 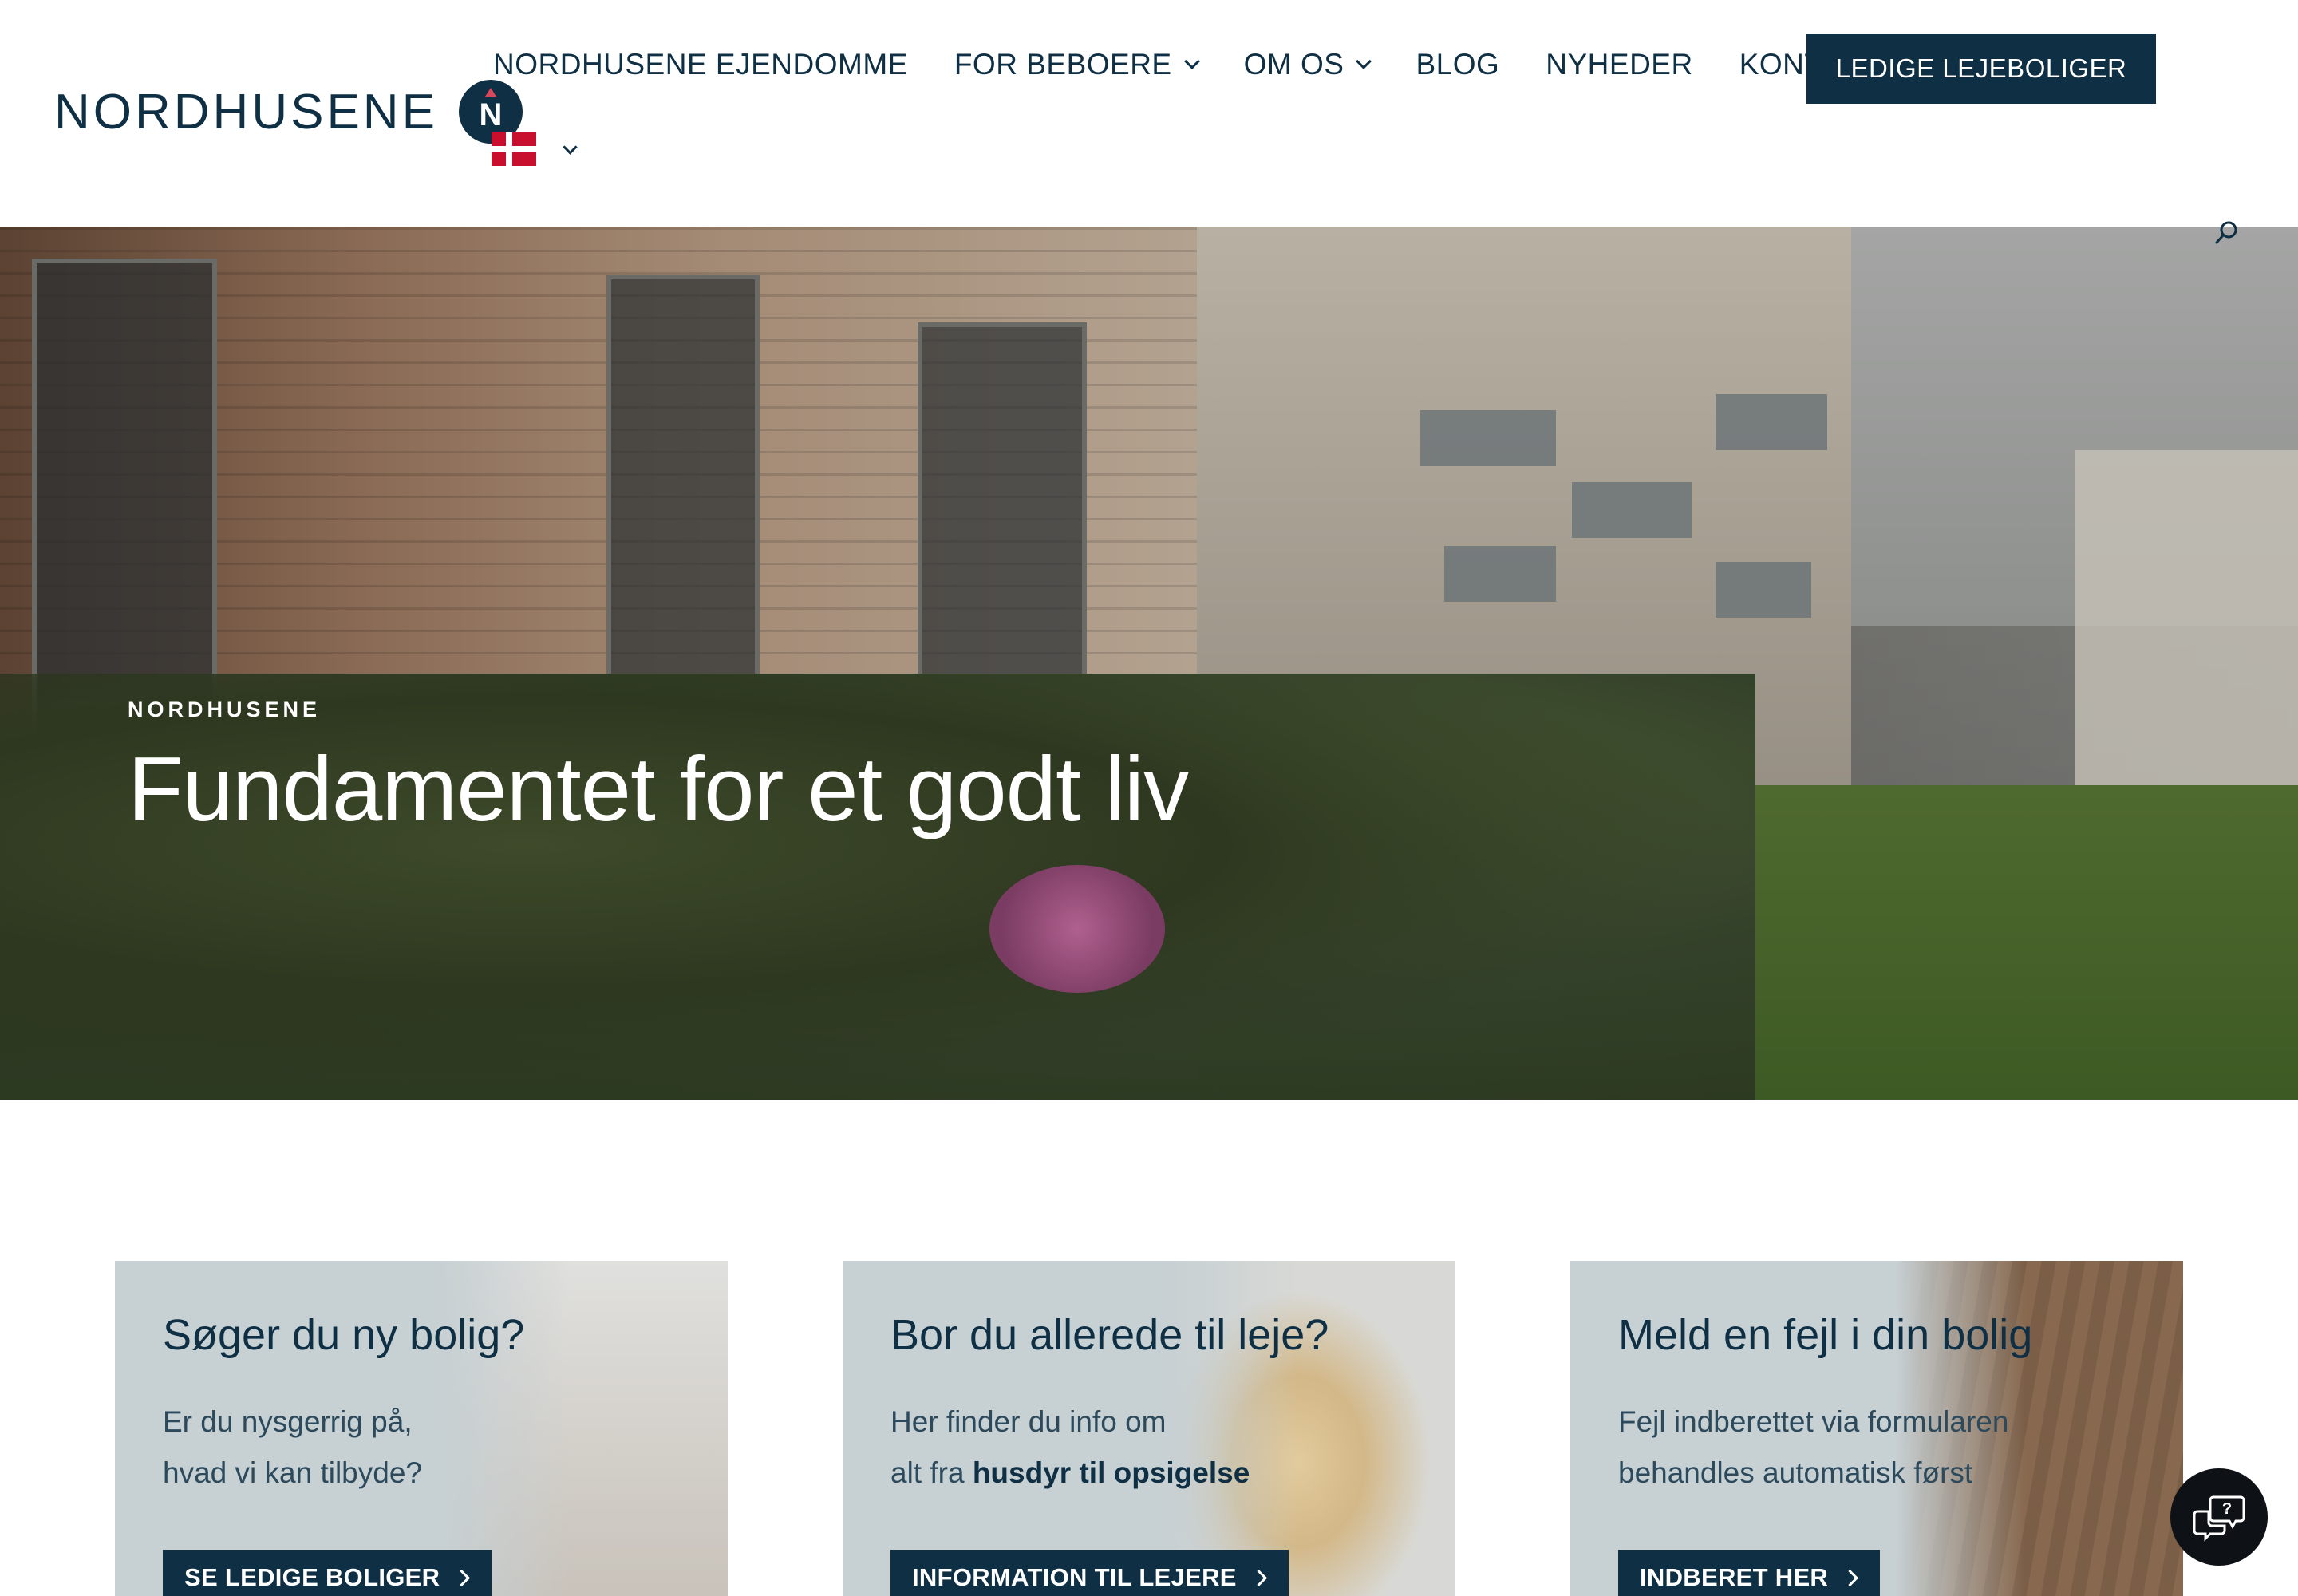 I want to click on hero-title: Fundamentet for et godt liv, so click(x=659, y=789).